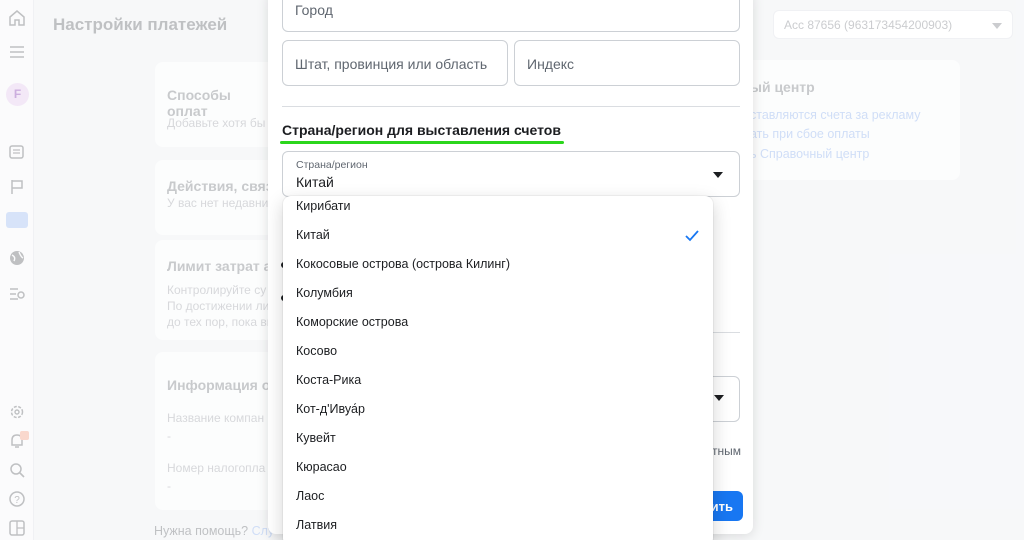  Describe the element at coordinates (422, 142) in the screenshot. I see `highlight-underline` at that location.